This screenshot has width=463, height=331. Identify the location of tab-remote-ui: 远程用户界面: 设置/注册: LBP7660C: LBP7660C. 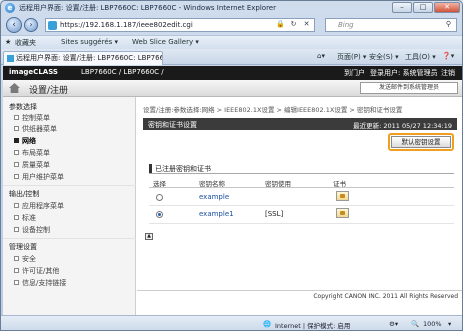
(83, 58).